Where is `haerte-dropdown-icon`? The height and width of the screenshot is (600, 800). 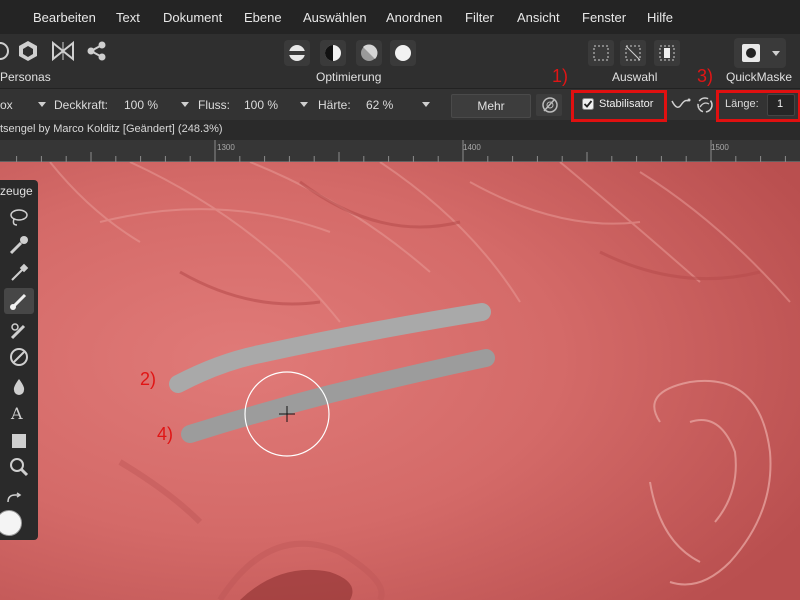
haerte-dropdown-icon is located at coordinates (426, 104).